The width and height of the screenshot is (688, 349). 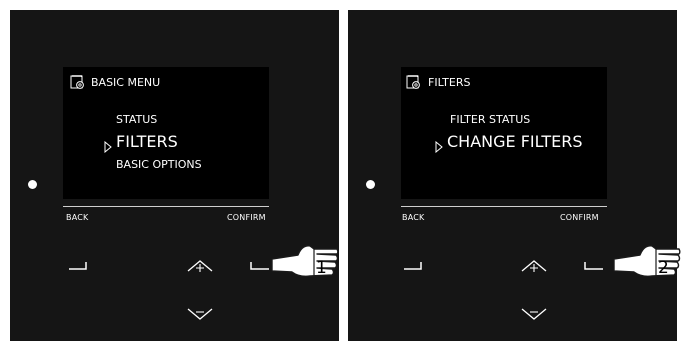 I want to click on step-number: 1, so click(x=321, y=268).